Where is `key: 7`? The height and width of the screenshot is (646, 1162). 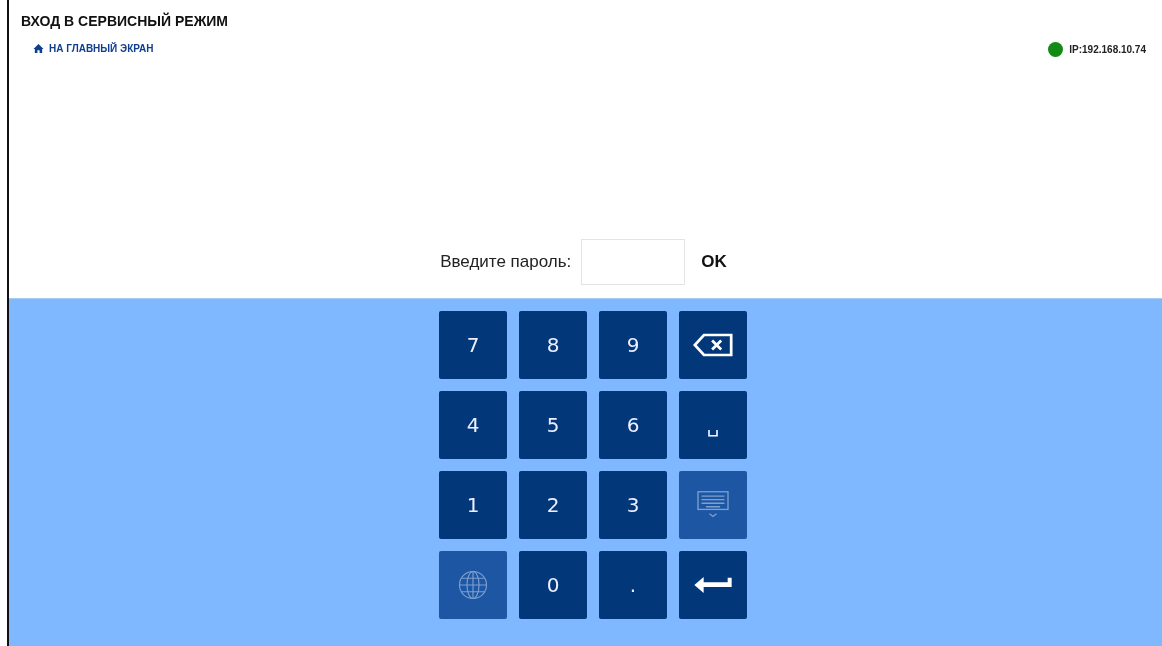
key: 7 is located at coordinates (473, 345).